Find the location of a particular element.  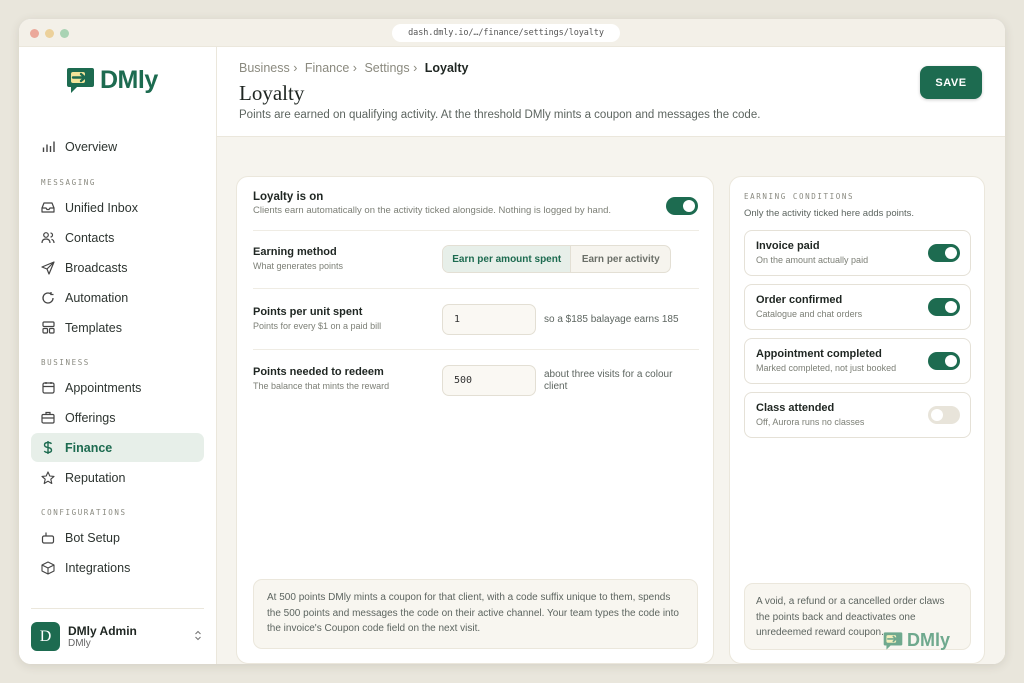

appointment-completed-toggle is located at coordinates (944, 361).